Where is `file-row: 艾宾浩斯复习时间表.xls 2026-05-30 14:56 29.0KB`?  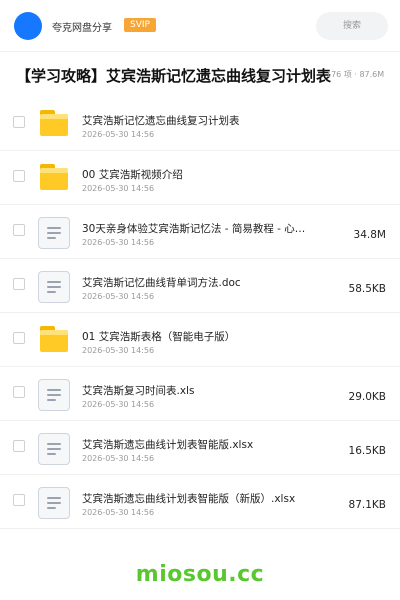 file-row: 艾宾浩斯复习时间表.xls 2026-05-30 14:56 29.0KB is located at coordinates (200, 394).